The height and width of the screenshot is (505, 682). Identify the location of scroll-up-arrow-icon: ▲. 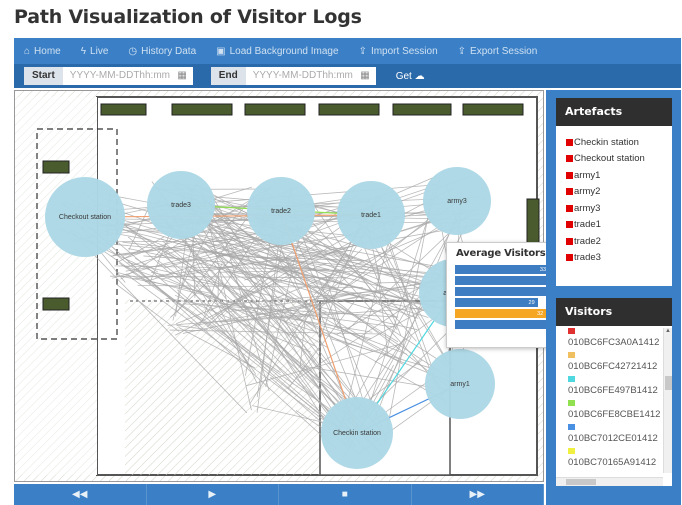
(668, 331).